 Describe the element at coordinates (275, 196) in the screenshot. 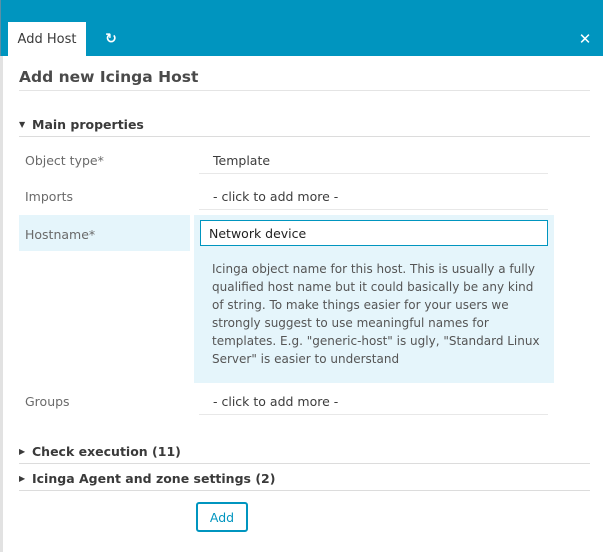

I see `imports-add-more: - click to add more -` at that location.